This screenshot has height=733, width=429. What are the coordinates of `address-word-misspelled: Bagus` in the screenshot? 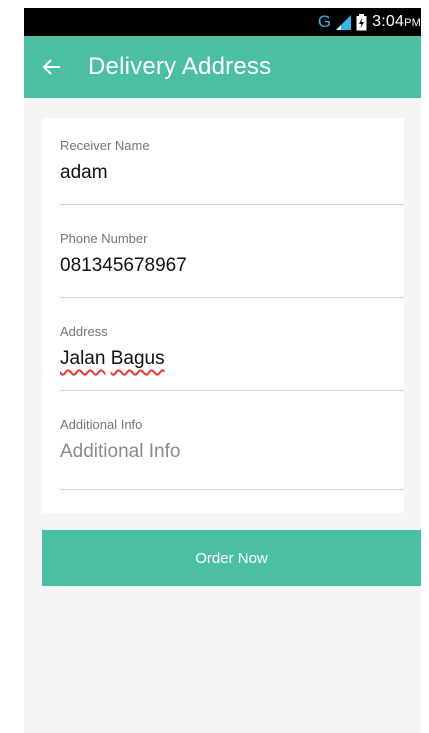 It's located at (137, 358).